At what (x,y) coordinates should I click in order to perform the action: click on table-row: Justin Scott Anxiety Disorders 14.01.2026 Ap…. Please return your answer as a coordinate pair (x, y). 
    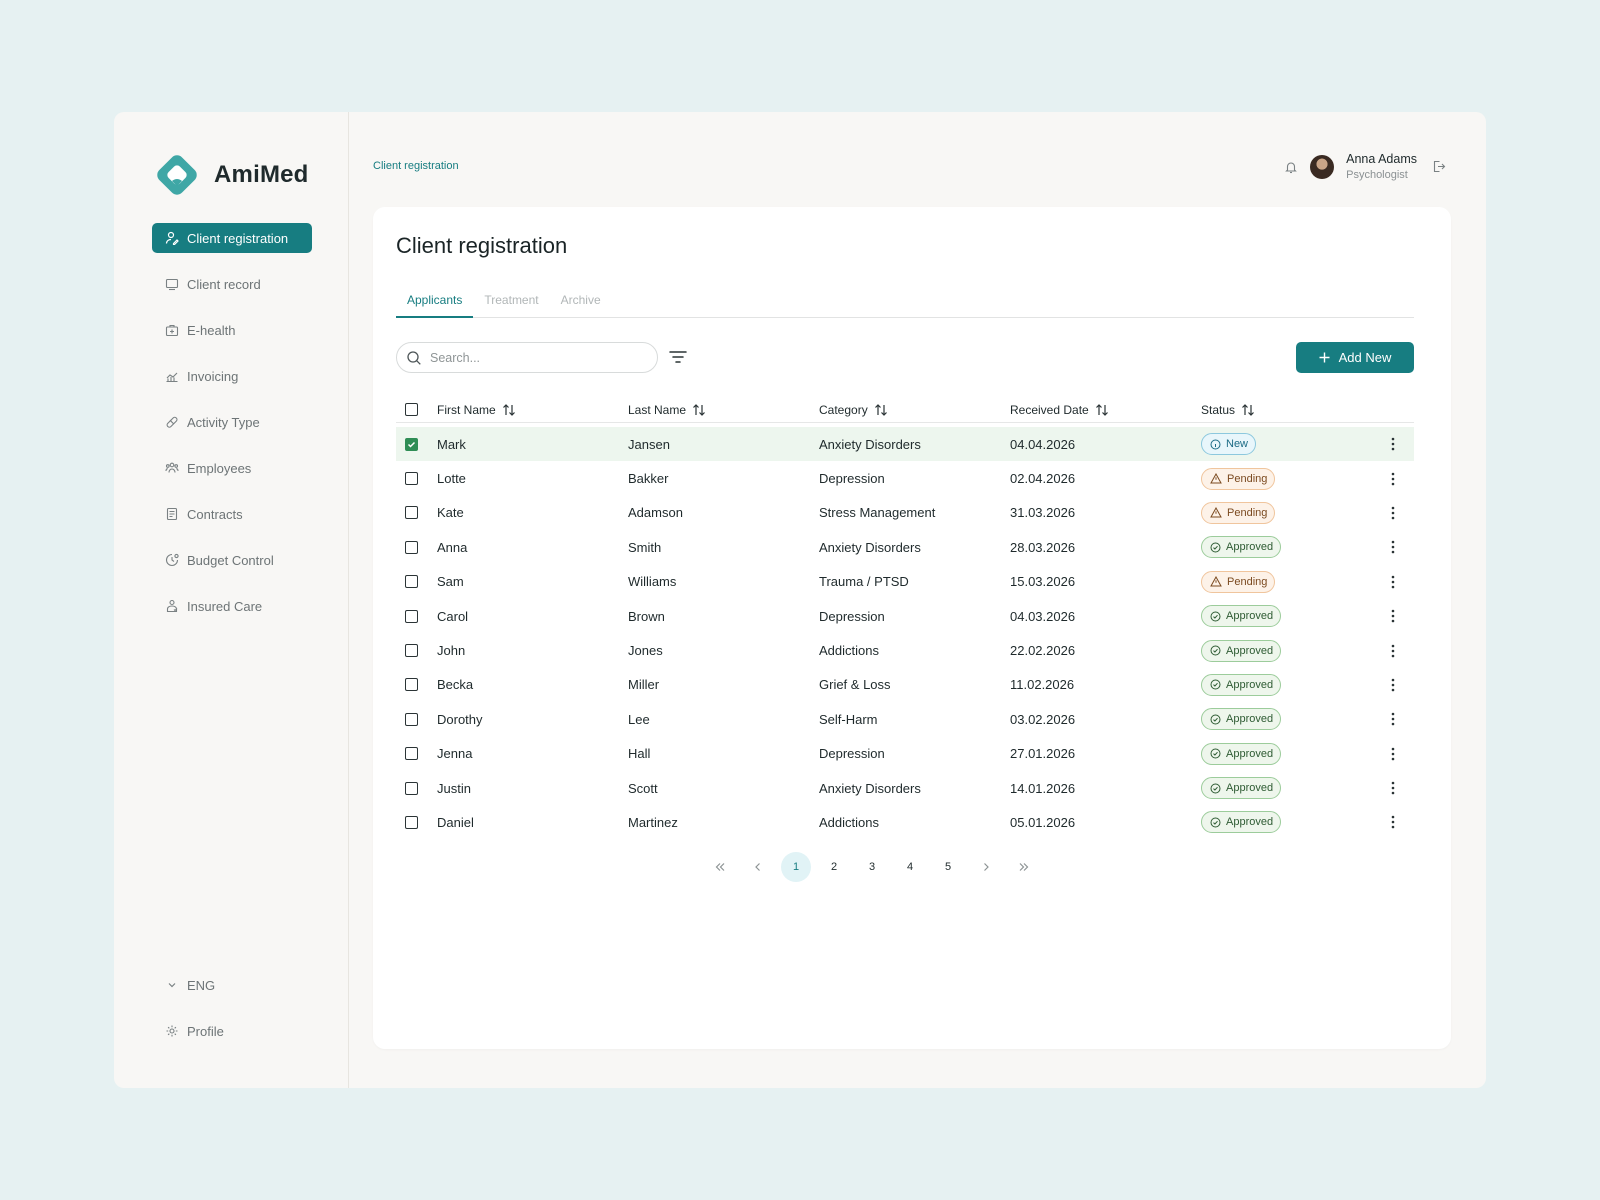
    Looking at the image, I should click on (905, 788).